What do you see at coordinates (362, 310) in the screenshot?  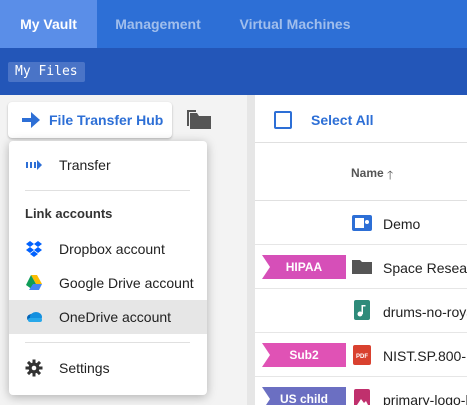 I see `audio-file-icon` at bounding box center [362, 310].